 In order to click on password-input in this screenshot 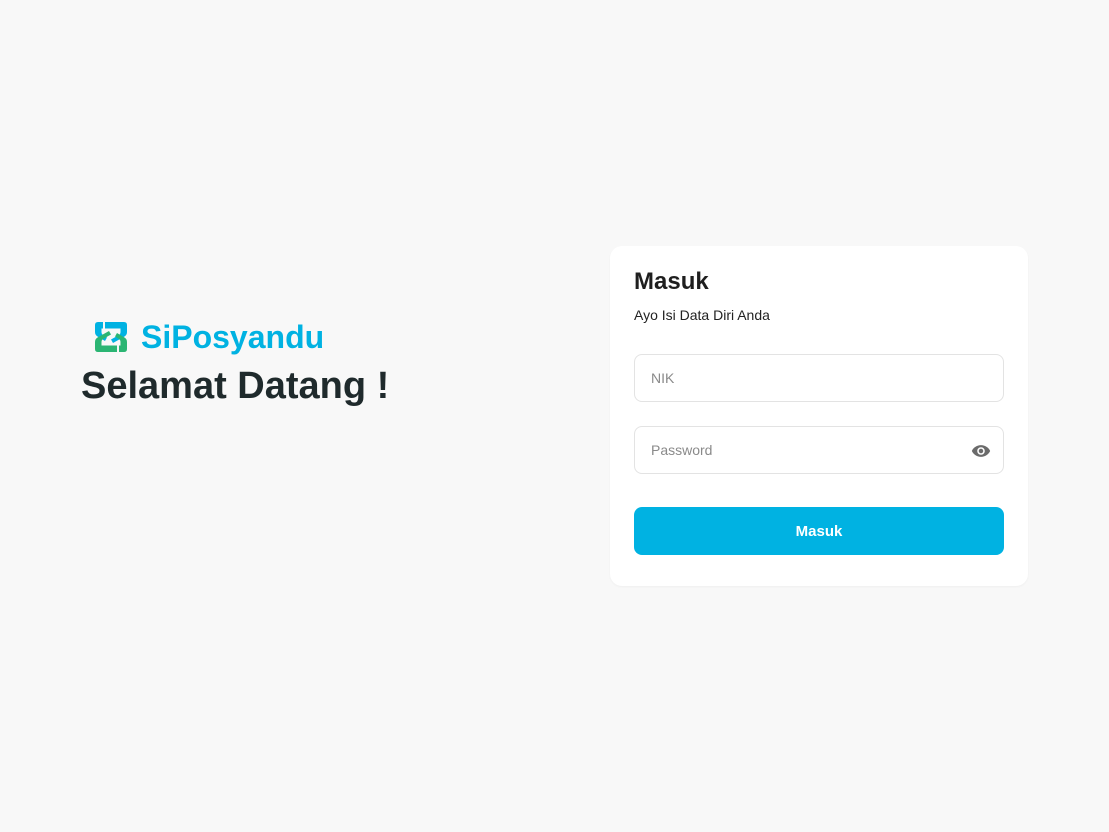, I will do `click(819, 450)`.